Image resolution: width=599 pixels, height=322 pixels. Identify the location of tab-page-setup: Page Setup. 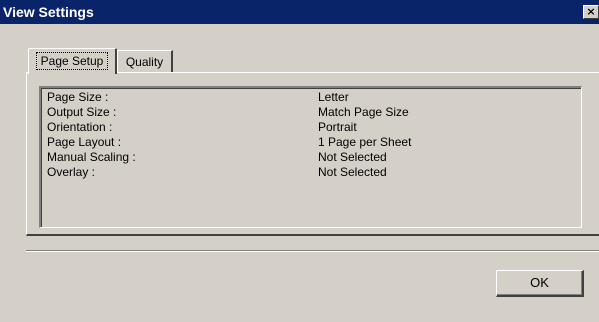
(72, 61).